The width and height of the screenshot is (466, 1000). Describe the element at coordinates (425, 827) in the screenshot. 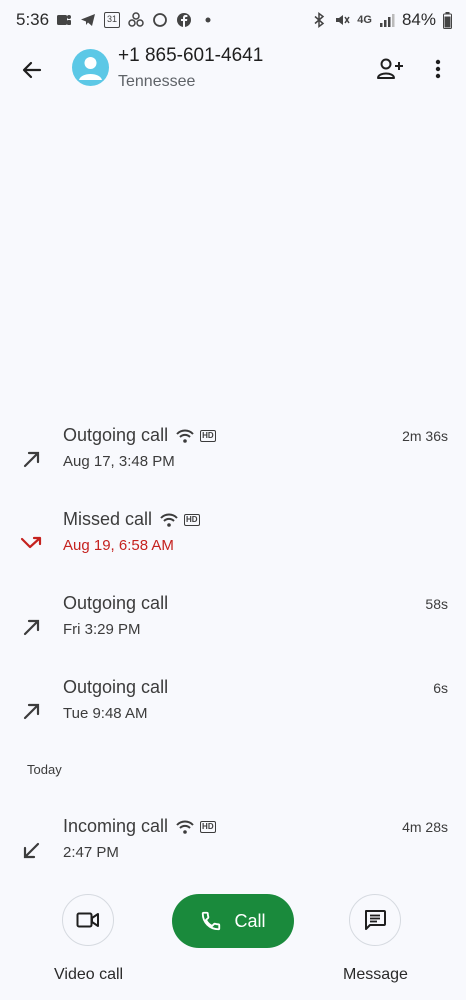

I see `call-duration: 4m 28s` at that location.